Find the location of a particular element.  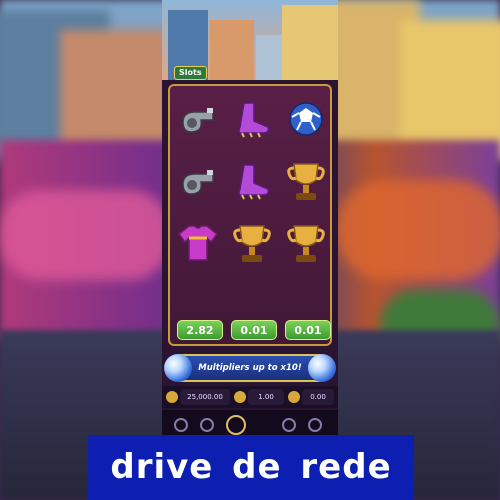

jersey-icon is located at coordinates (198, 243).